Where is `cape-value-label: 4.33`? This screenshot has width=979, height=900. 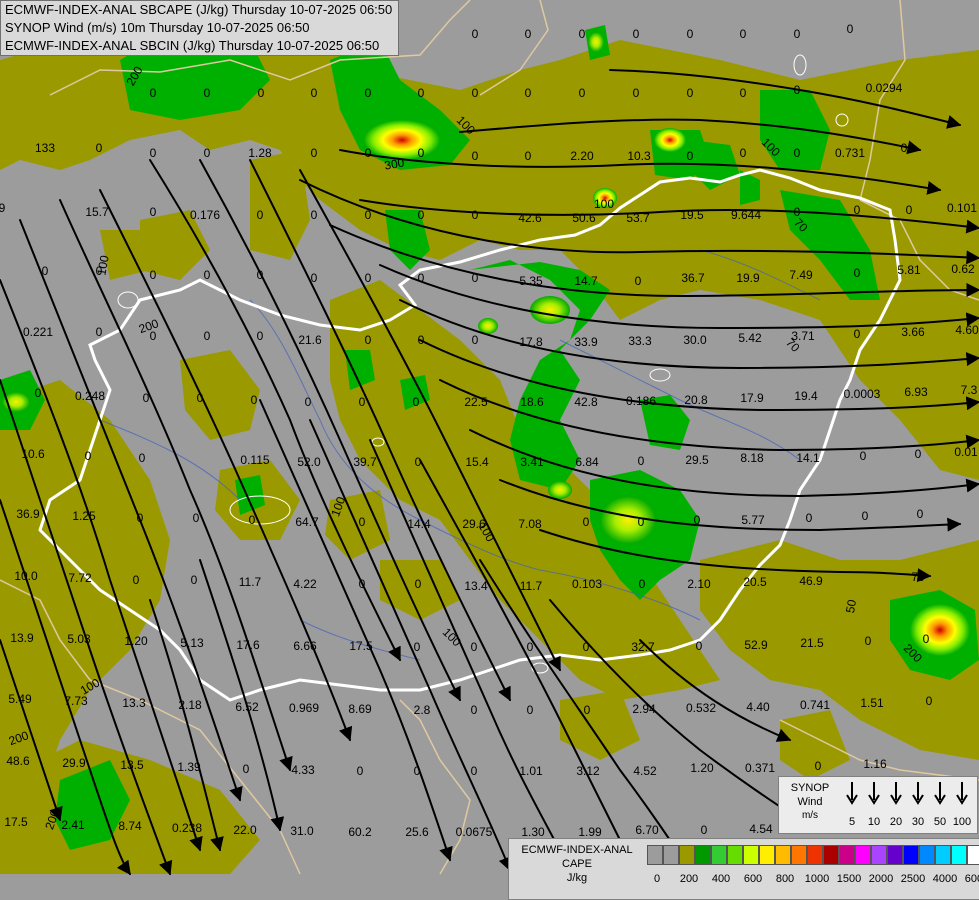
cape-value-label: 4.33 is located at coordinates (303, 770).